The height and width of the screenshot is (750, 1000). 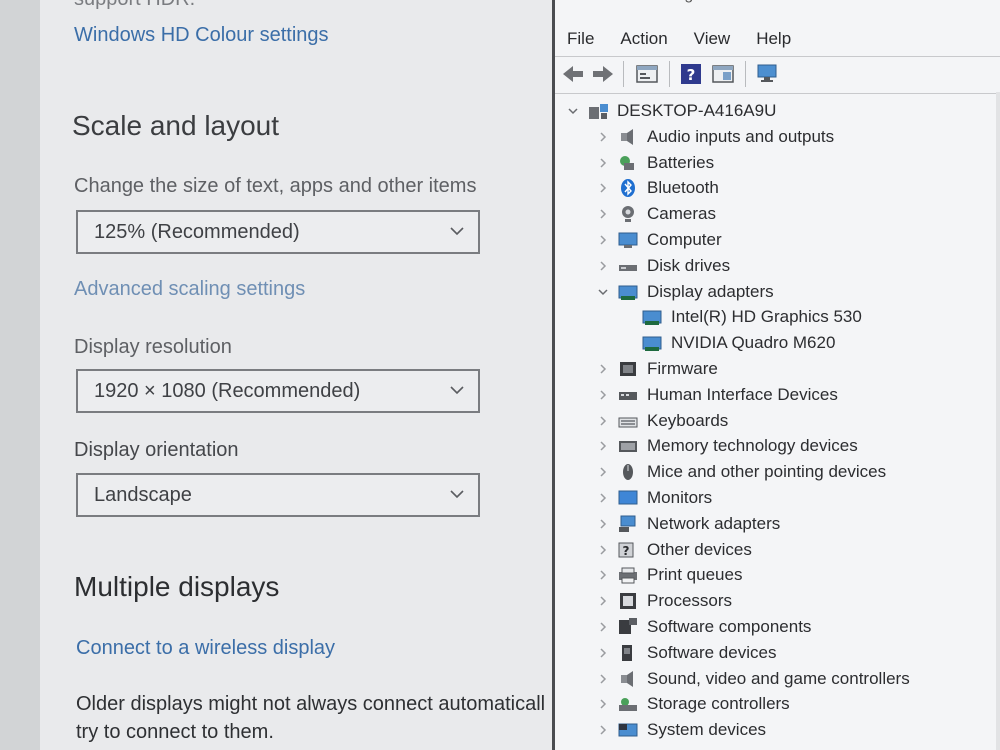 I want to click on tree-category: Storage controllers, so click(x=692, y=704).